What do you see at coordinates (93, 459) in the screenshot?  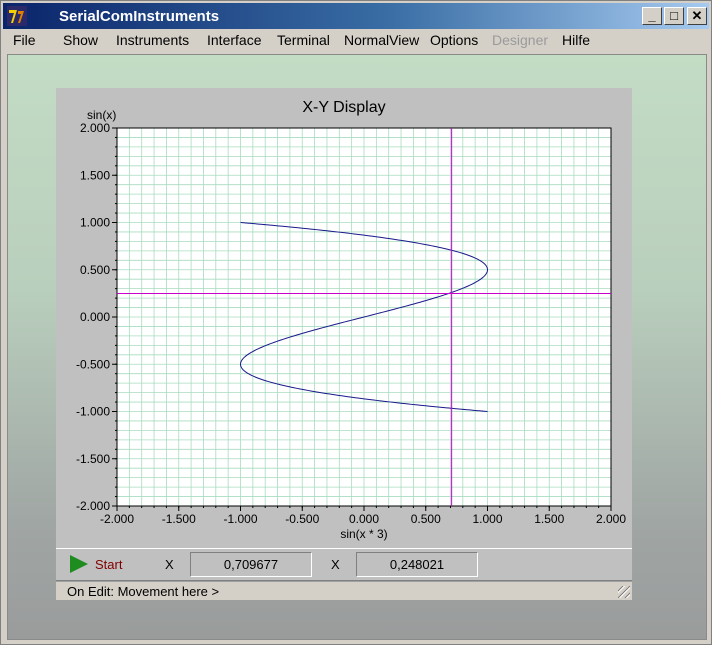 I see `y-tick-label: -1.500` at bounding box center [93, 459].